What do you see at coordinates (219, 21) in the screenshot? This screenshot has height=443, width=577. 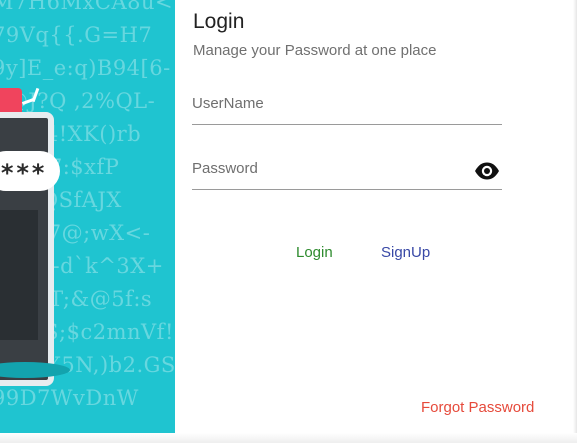 I see `page-title: Login` at bounding box center [219, 21].